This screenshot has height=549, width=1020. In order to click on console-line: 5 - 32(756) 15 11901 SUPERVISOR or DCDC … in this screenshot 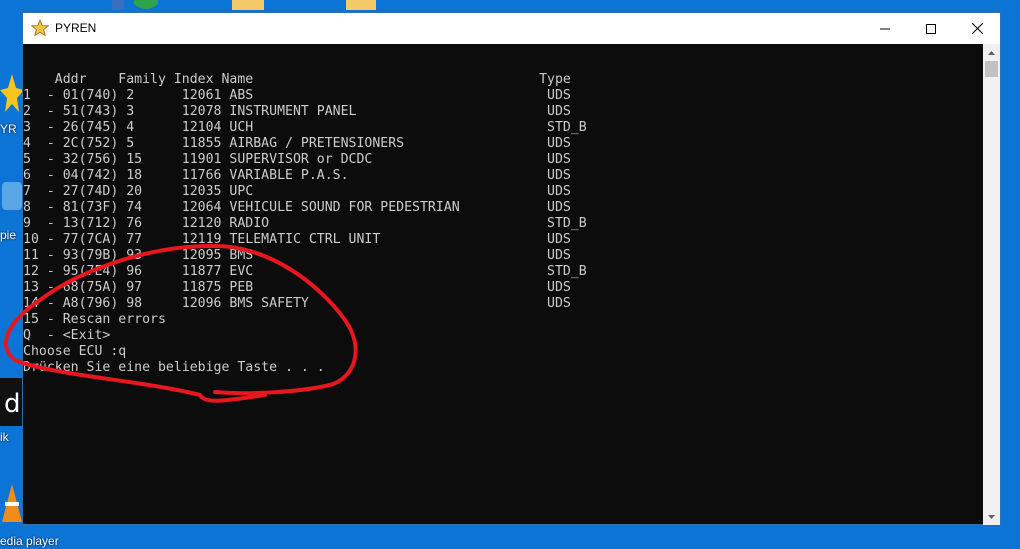, I will do `click(297, 159)`.